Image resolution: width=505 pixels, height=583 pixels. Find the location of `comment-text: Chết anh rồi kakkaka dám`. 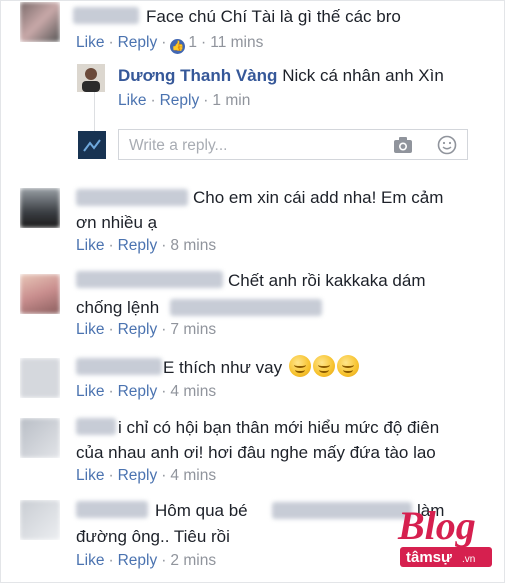

comment-text: Chết anh rồi kakkaka dám is located at coordinates (327, 280).